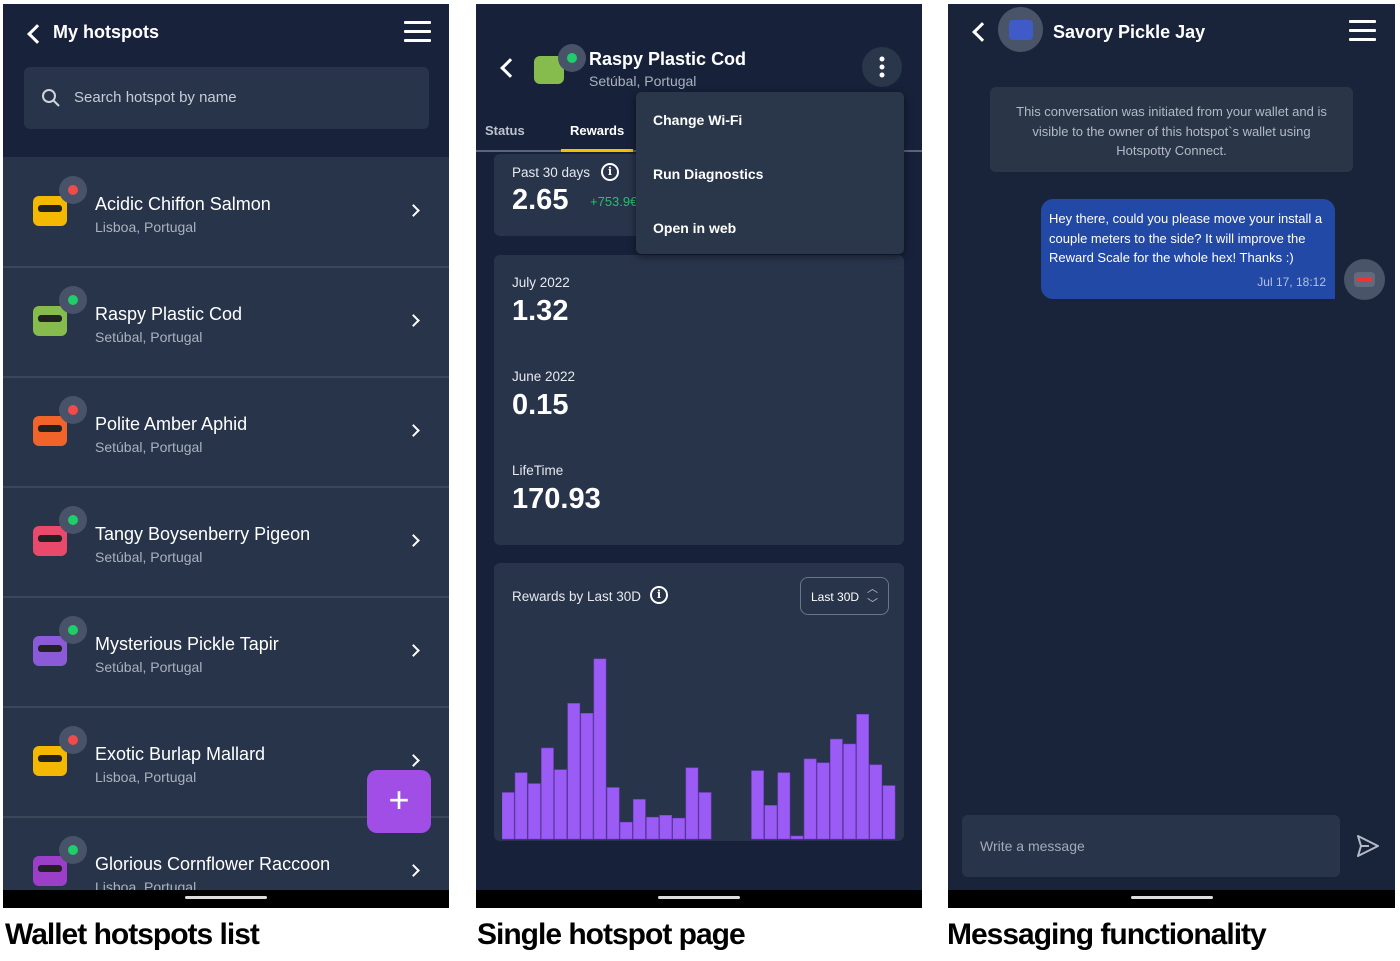  I want to click on hotspot-name: Exotic Burlap Mallard, so click(180, 754).